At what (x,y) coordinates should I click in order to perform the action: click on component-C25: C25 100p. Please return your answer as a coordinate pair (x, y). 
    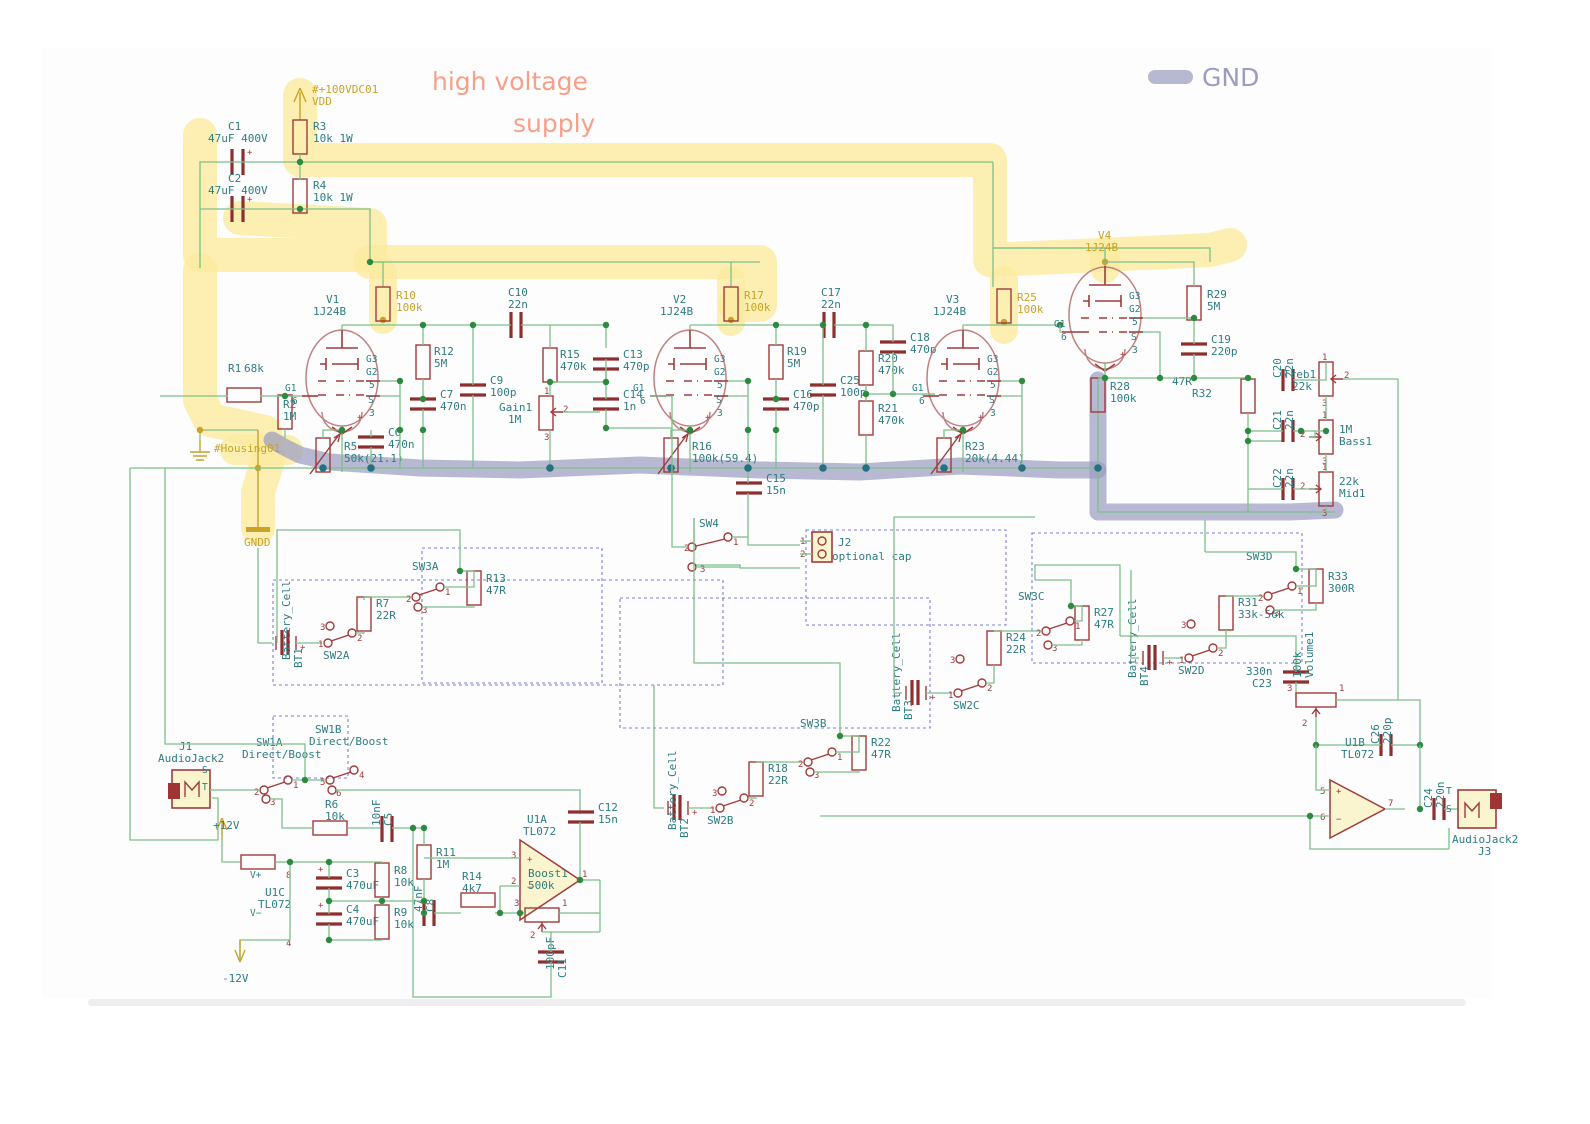
    Looking at the image, I should click on (838, 386).